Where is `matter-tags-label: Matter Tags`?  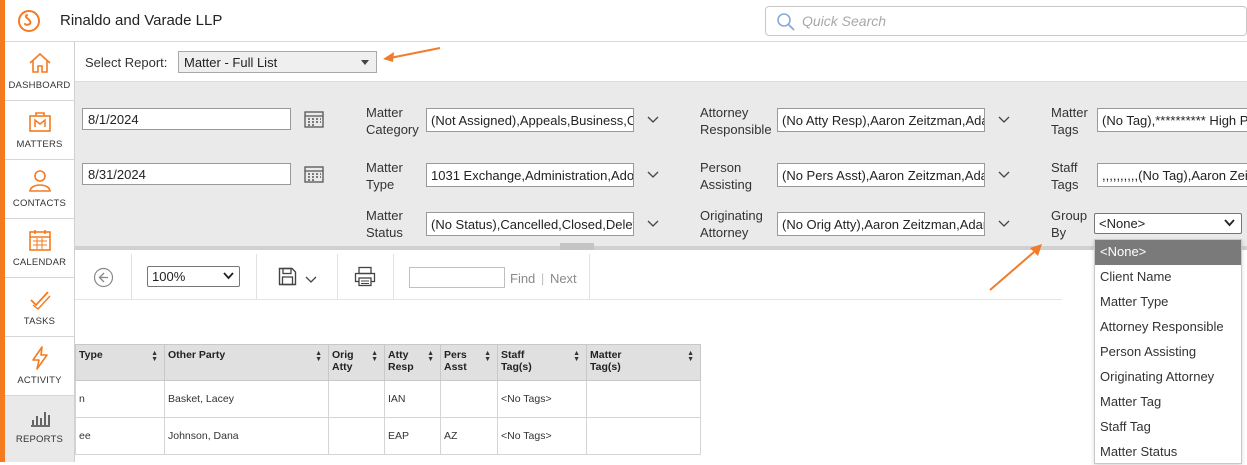
matter-tags-label: Matter Tags is located at coordinates (1069, 121).